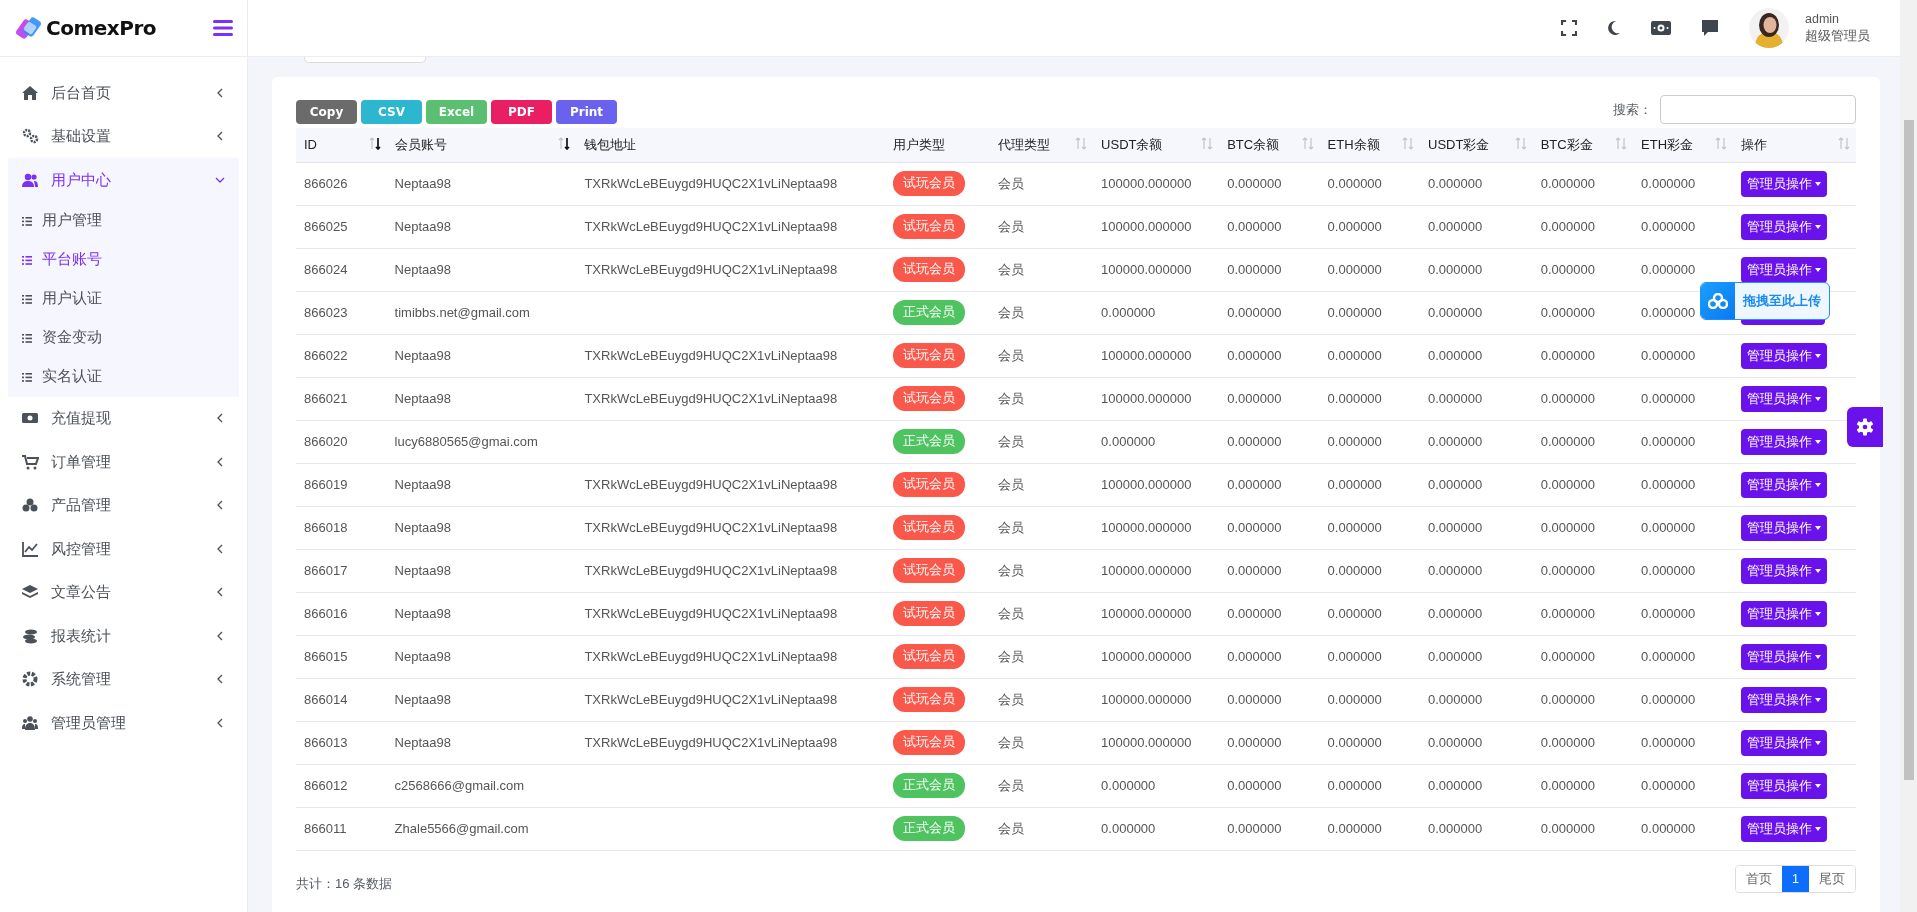 The width and height of the screenshot is (1917, 912). Describe the element at coordinates (123, 549) in the screenshot. I see `sidebar-item: 风控管理` at that location.